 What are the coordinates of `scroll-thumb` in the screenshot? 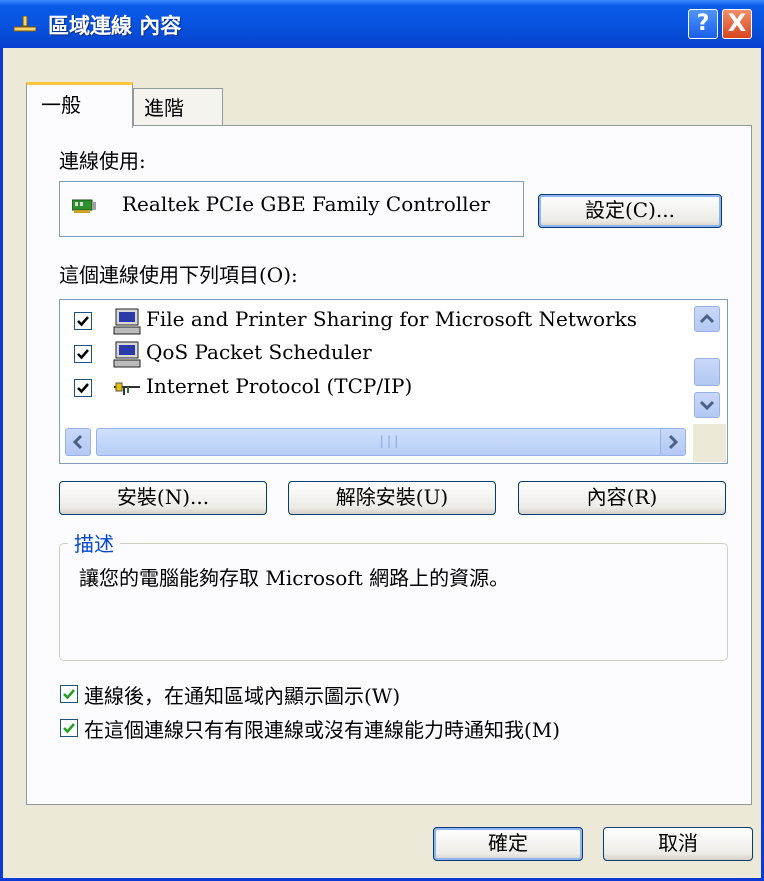 It's located at (707, 372).